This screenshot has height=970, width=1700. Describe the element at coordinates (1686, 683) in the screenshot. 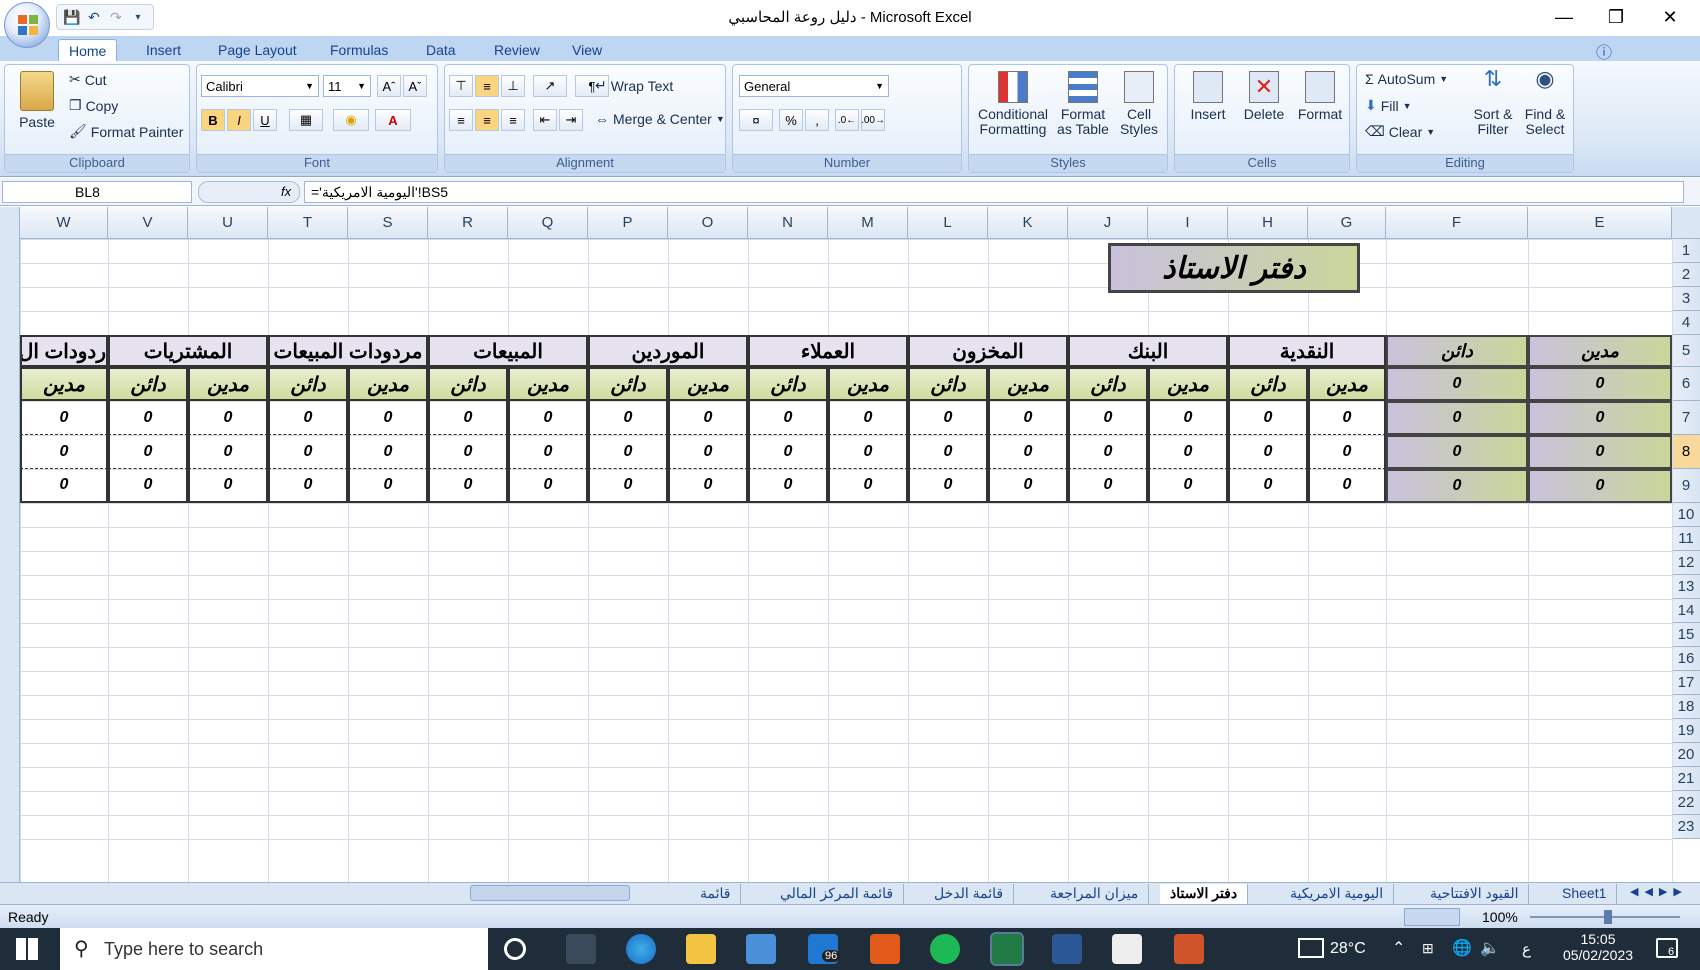

I see `row-header: 17` at that location.